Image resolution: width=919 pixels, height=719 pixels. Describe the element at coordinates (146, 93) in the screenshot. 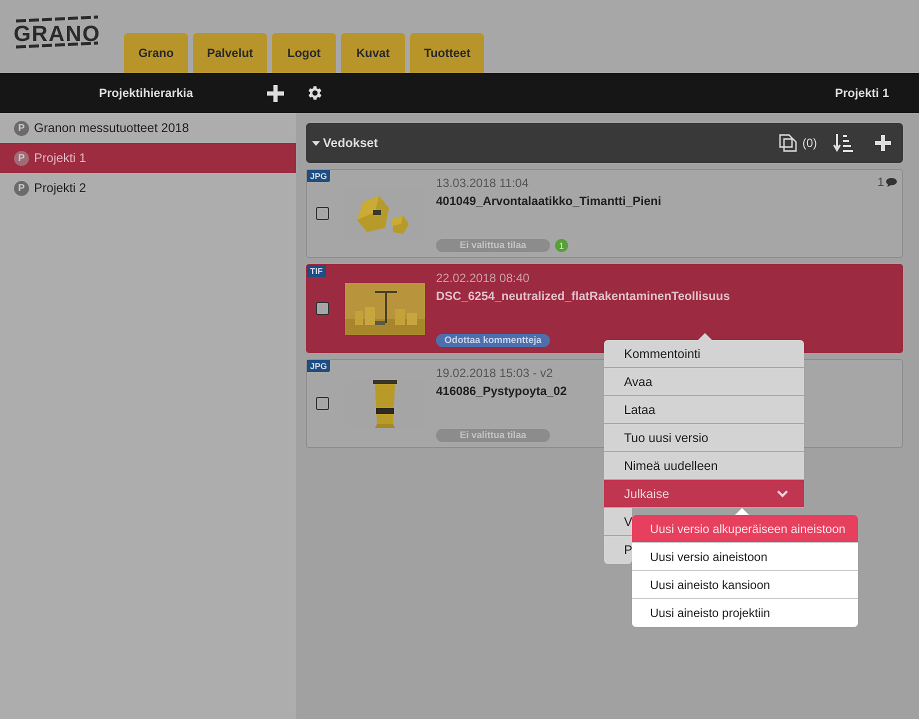

I see `section-title: Projektihierarkia` at that location.